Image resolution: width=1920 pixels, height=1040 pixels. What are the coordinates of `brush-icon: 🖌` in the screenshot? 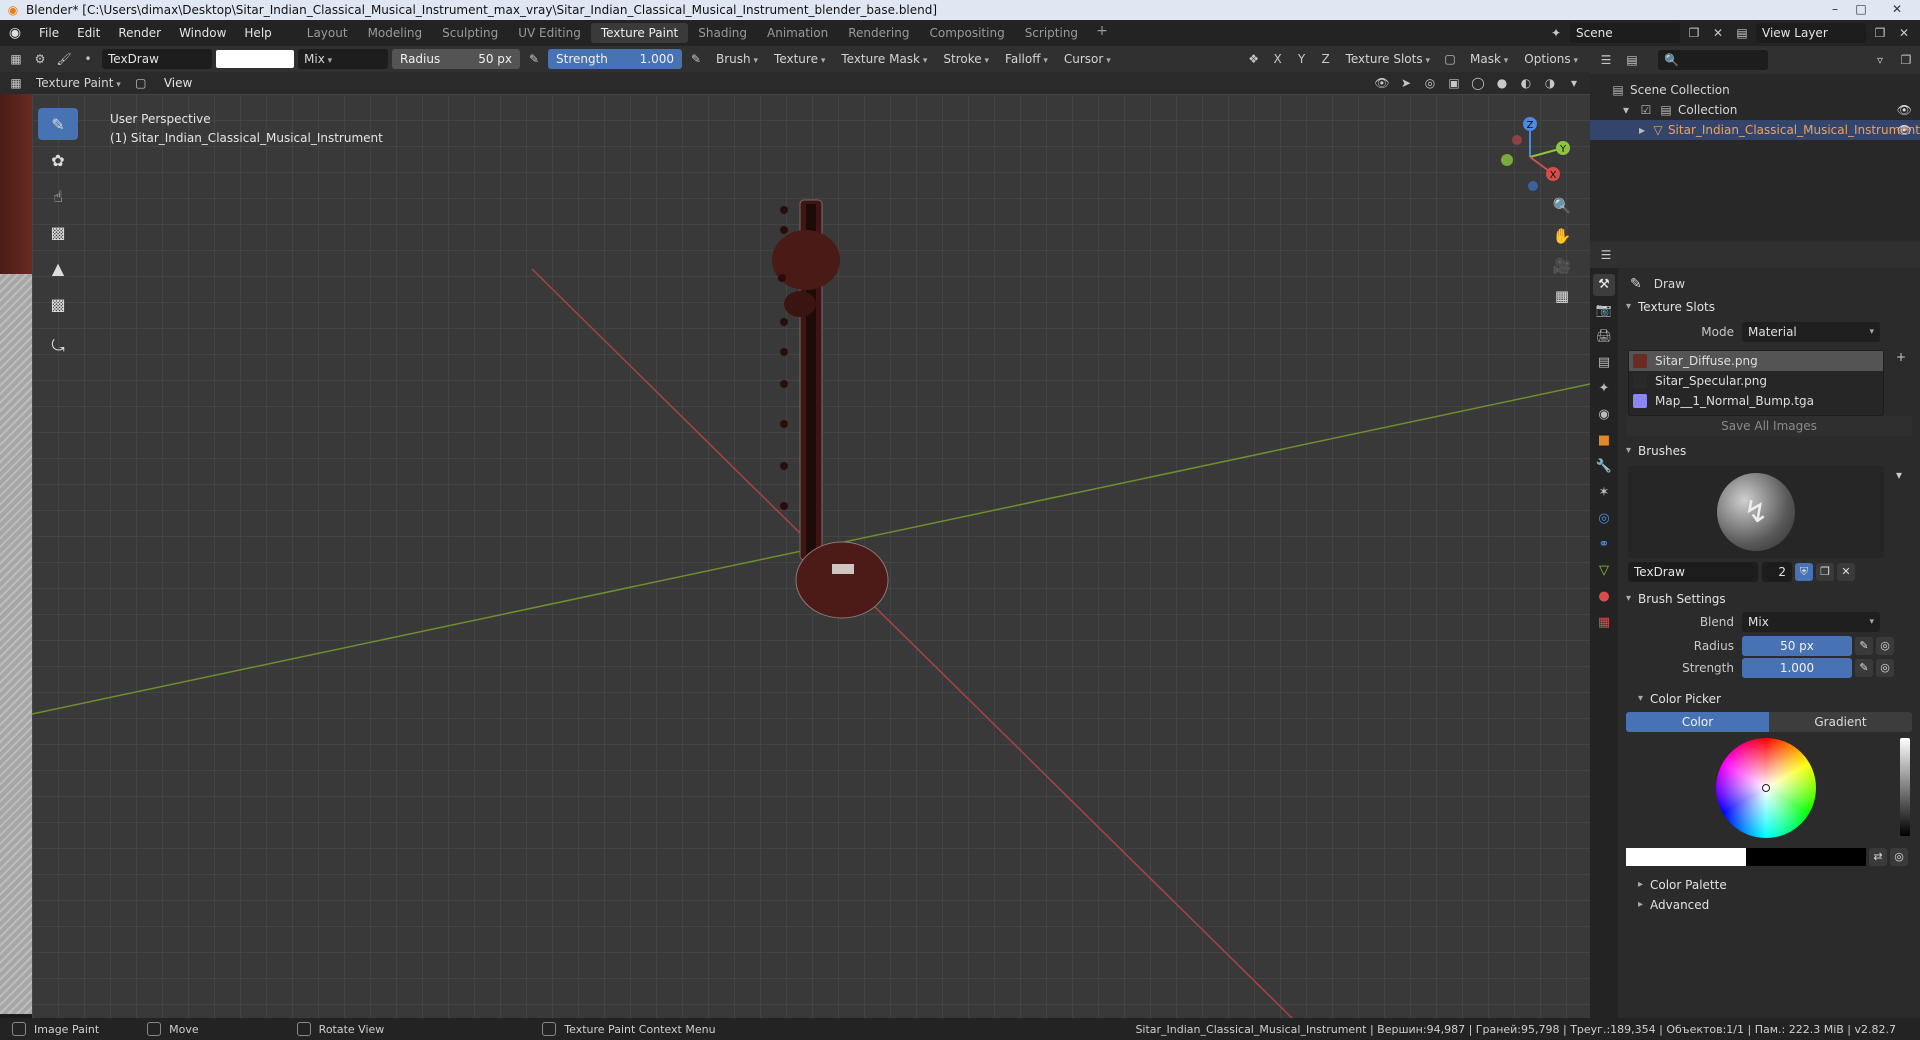 It's located at (64, 59).